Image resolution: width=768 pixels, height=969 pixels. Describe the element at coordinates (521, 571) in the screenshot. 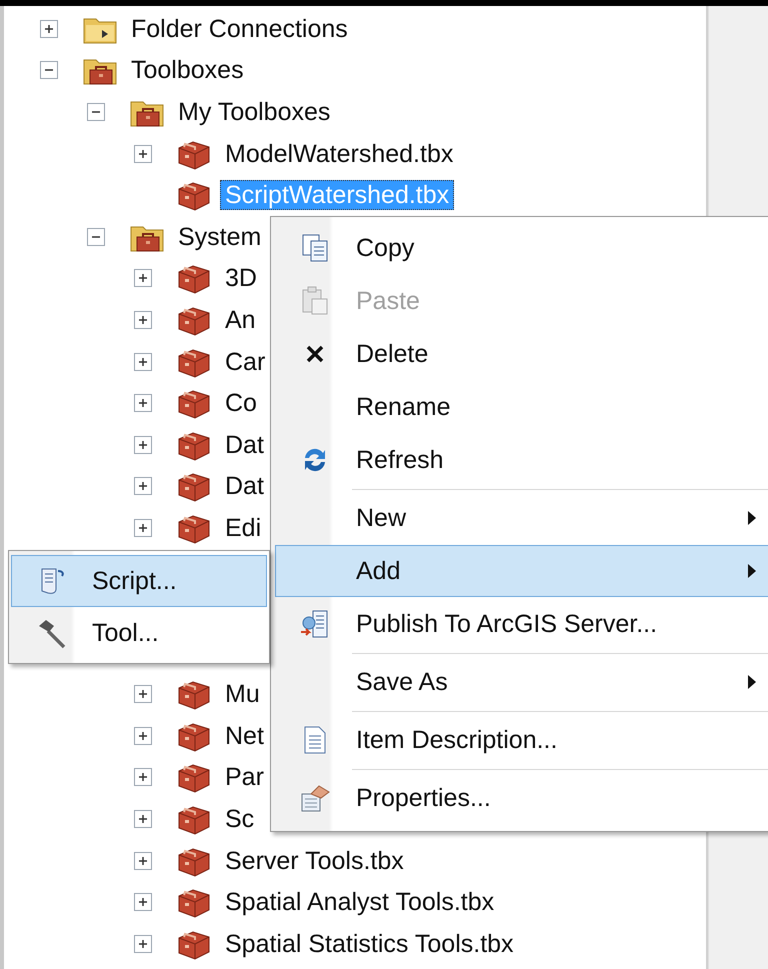

I see `menu-item: Add` at that location.